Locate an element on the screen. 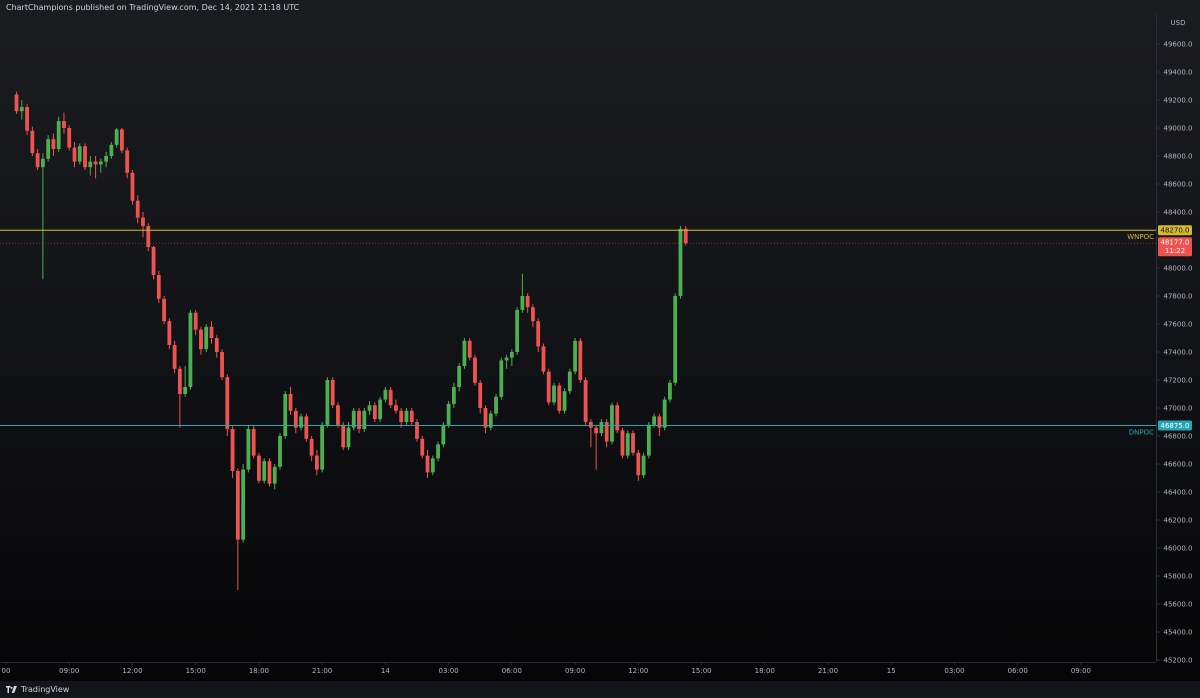 The image size is (1200, 698). price-tick-label: 46400.0 is located at coordinates (1178, 493).